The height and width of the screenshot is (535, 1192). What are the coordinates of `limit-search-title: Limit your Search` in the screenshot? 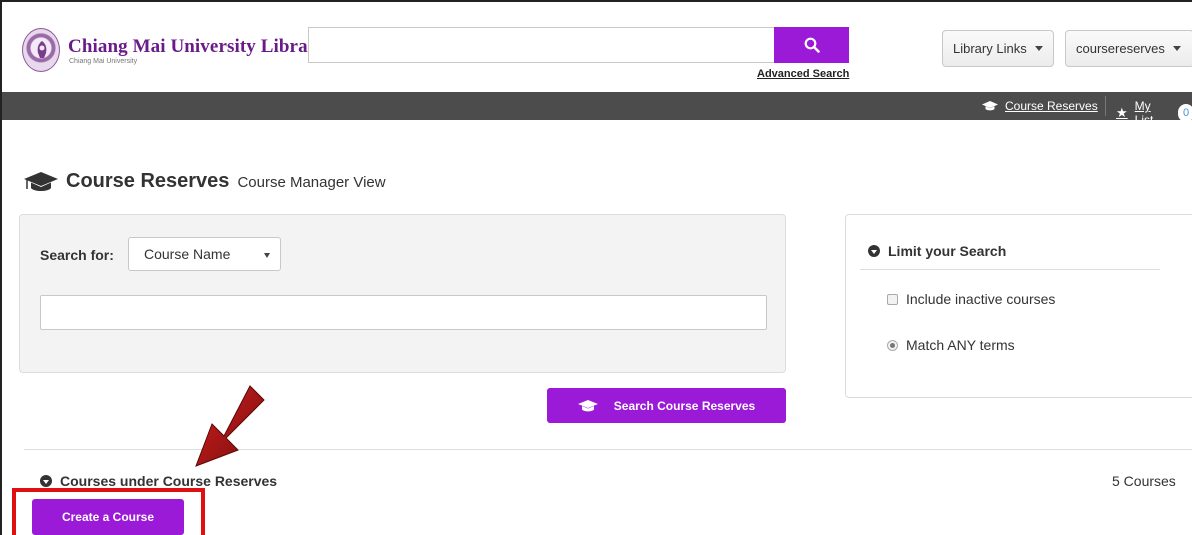 It's located at (947, 251).